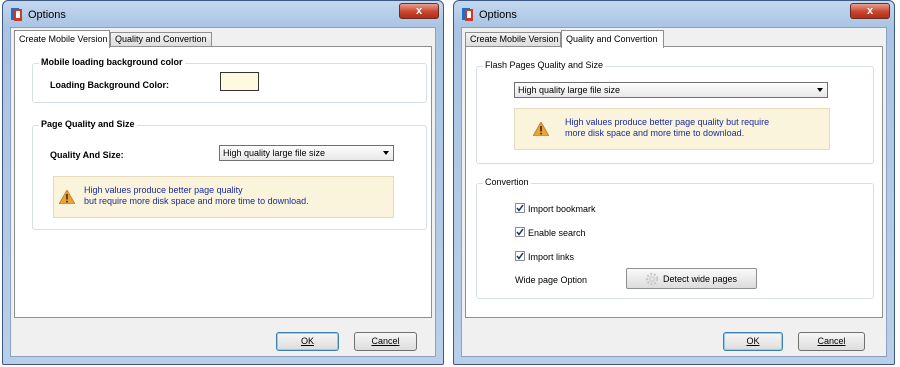 This screenshot has height=367, width=900. I want to click on wide-page-option-label: Wide page Option, so click(551, 280).